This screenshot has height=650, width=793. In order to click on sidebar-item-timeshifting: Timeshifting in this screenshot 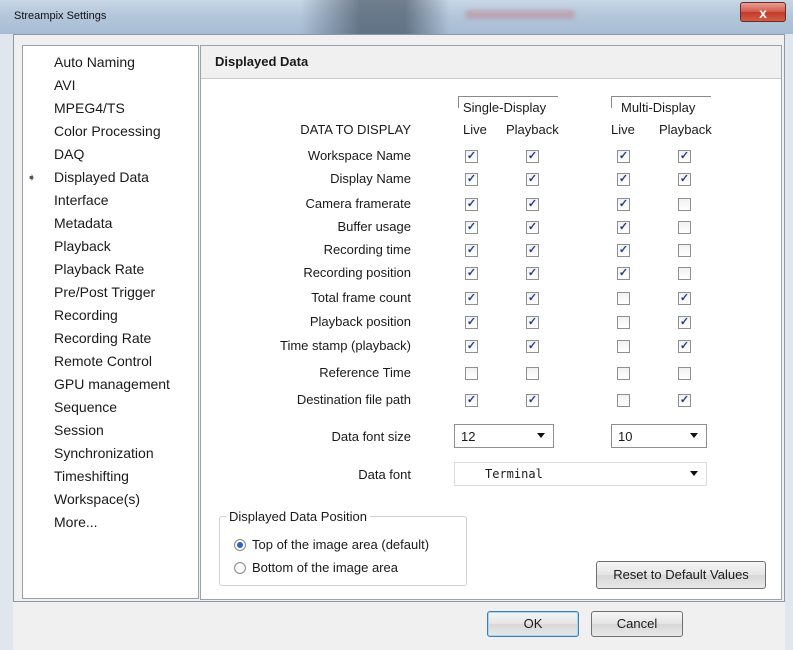, I will do `click(91, 476)`.